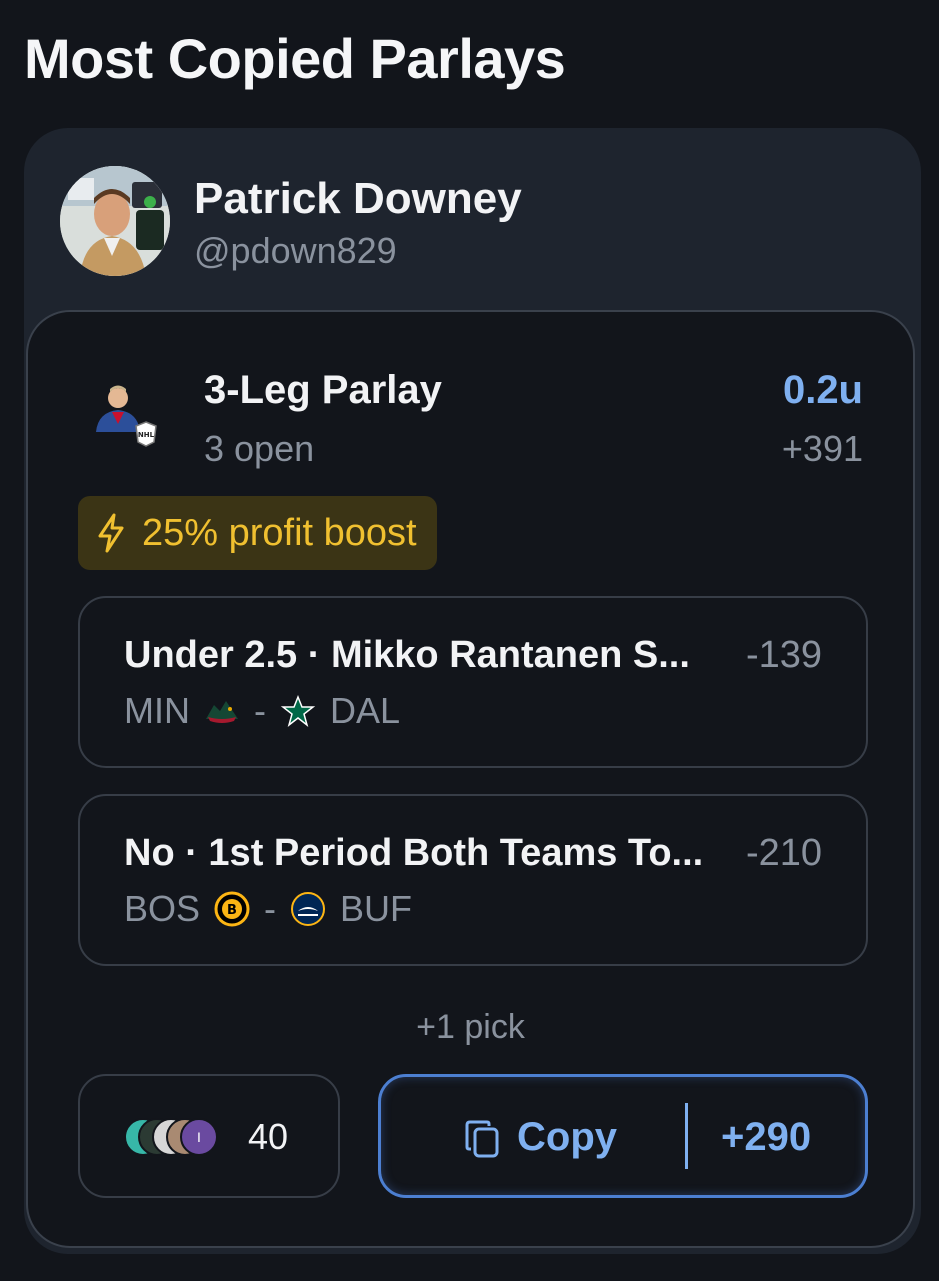 This screenshot has height=1281, width=939. What do you see at coordinates (766, 1137) in the screenshot?
I see `copy-odds: +290` at bounding box center [766, 1137].